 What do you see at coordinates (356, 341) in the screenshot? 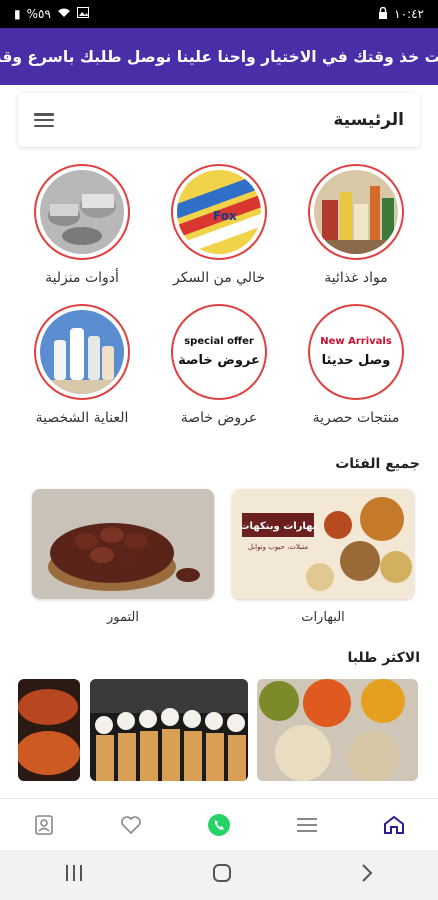
I see `exclusive-image-text-en: New Arrivals` at bounding box center [356, 341].